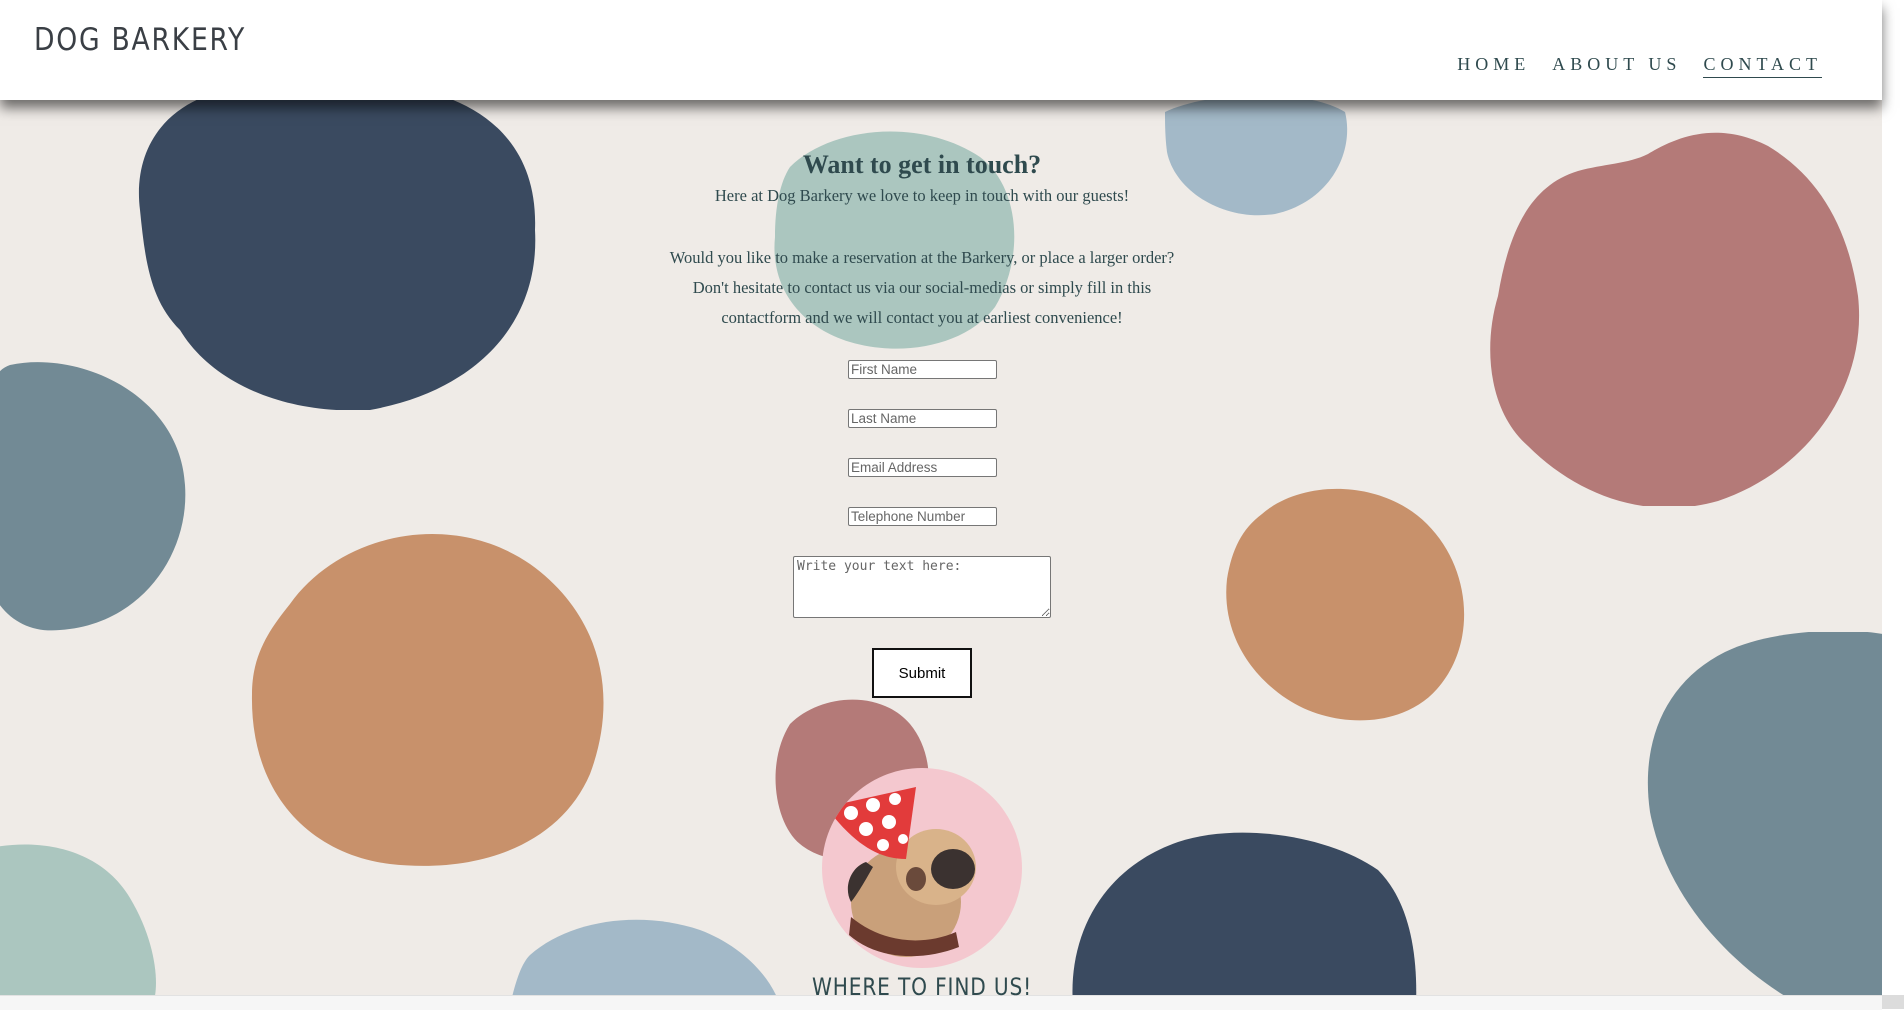 Image resolution: width=1904 pixels, height=1010 pixels. Describe the element at coordinates (922, 987) in the screenshot. I see `where-to-find-us-heading: WHERE TO FIND US!` at that location.